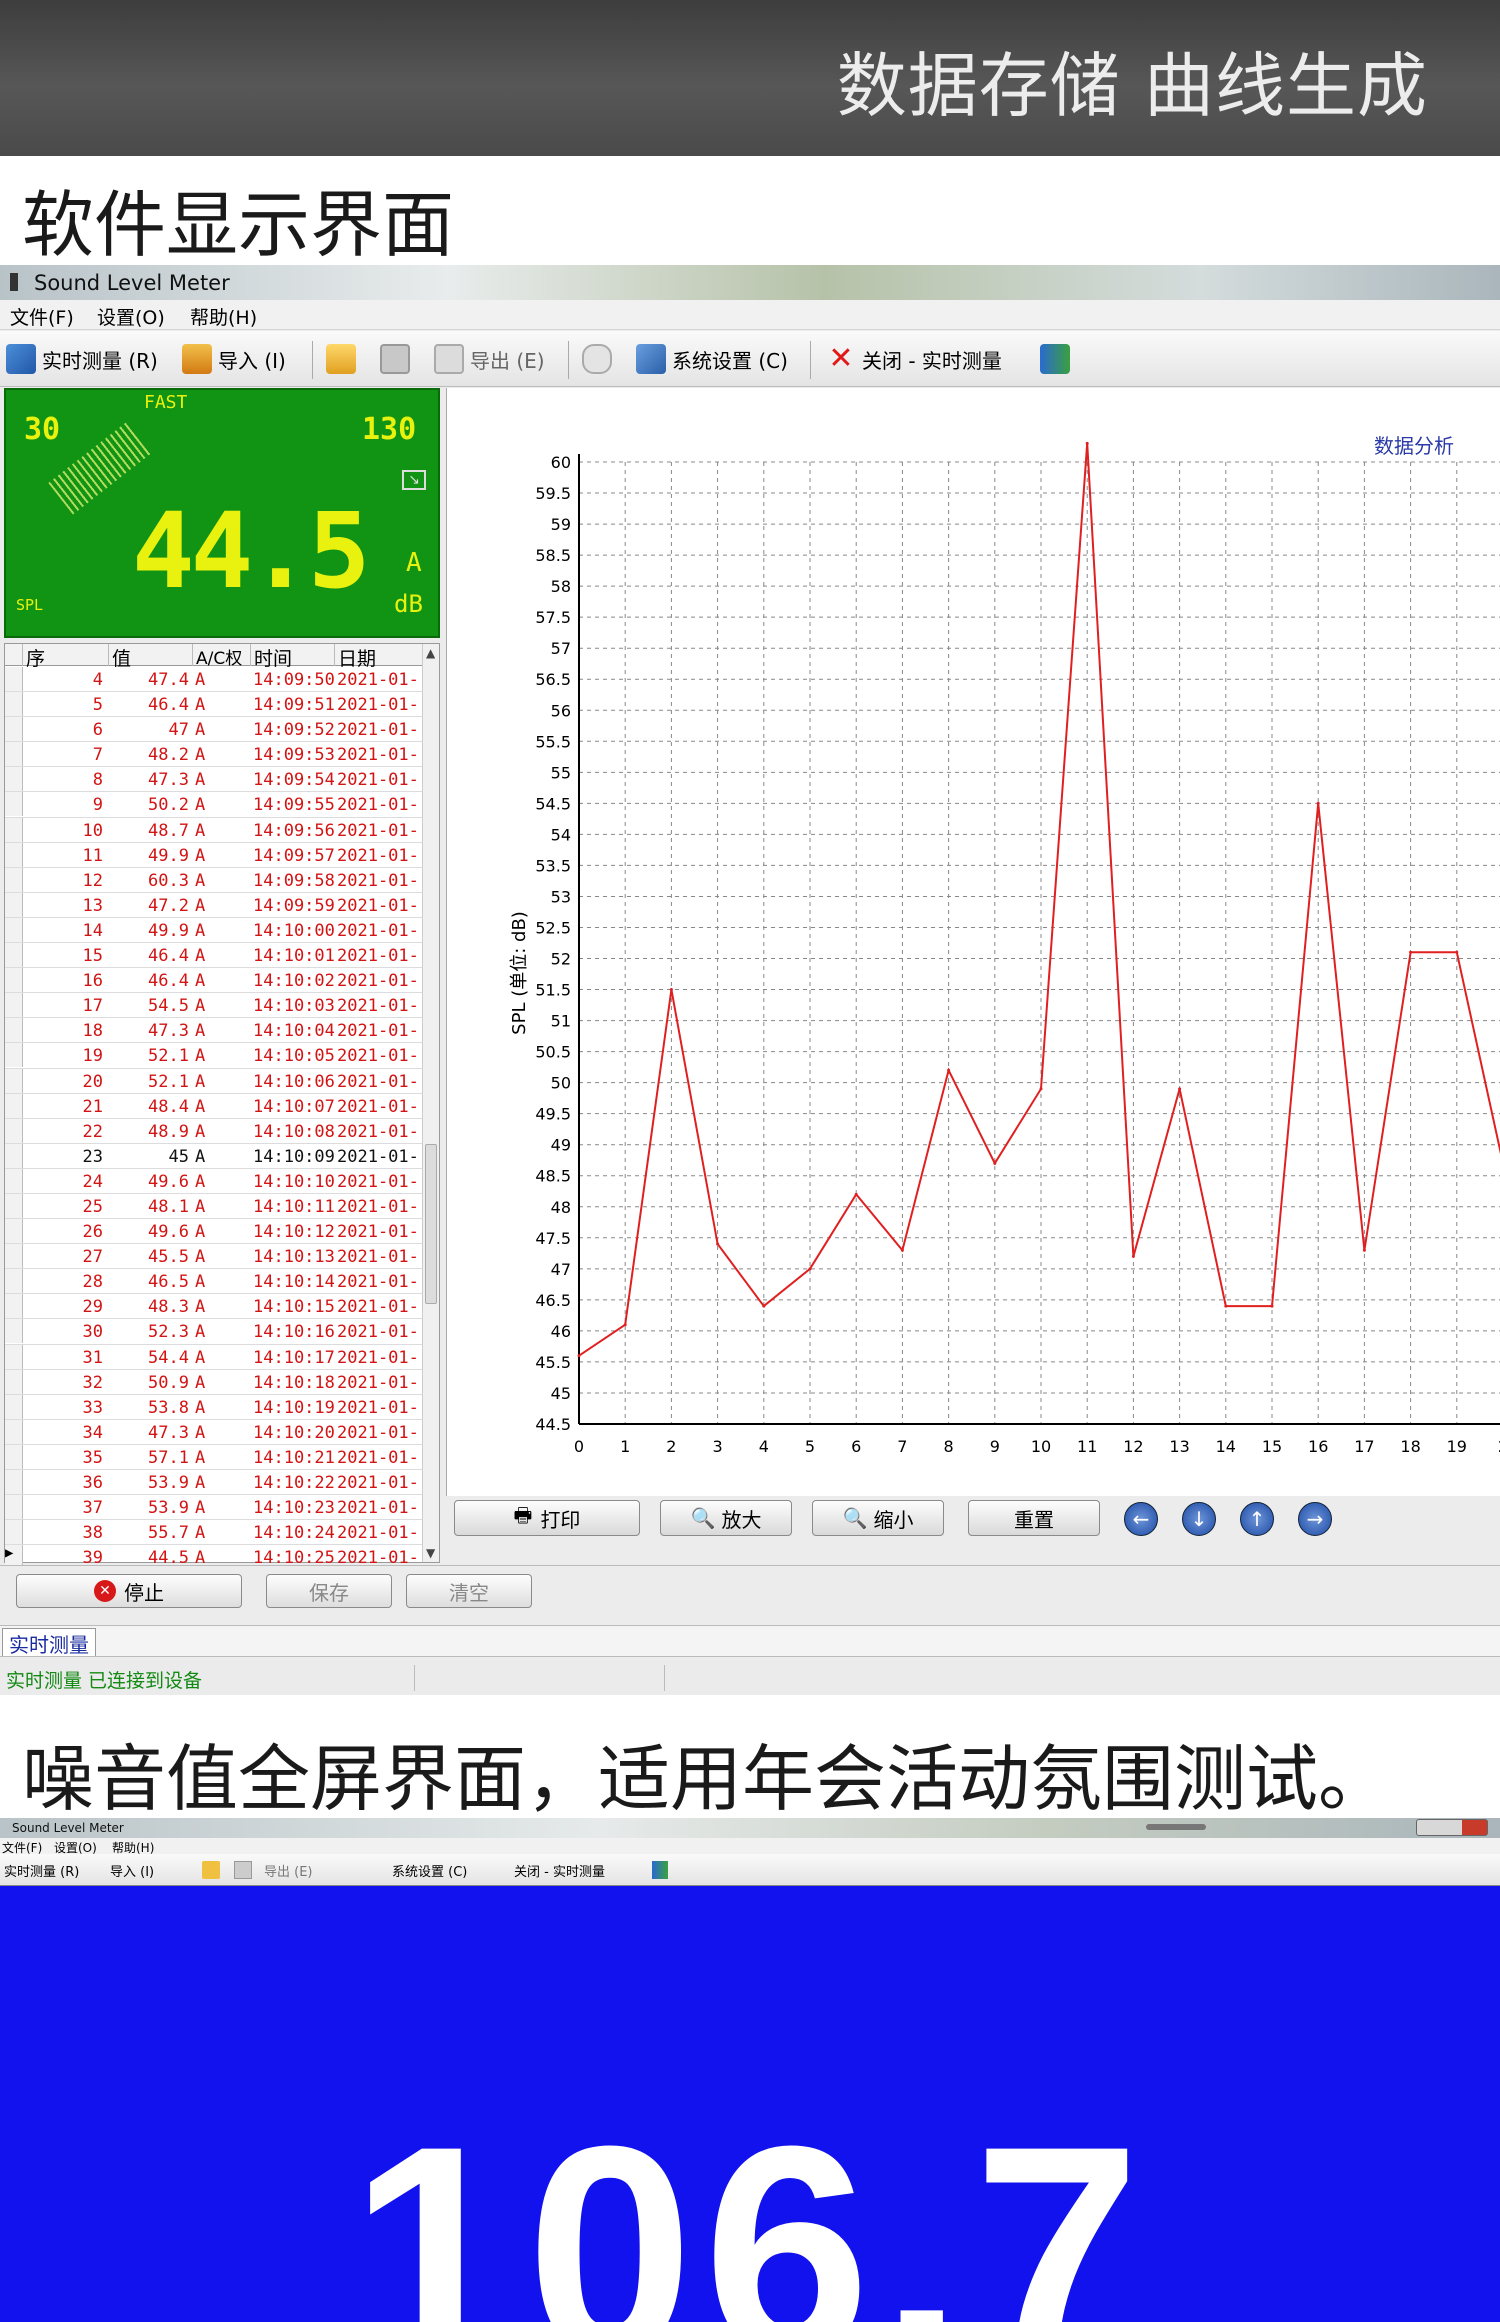  Describe the element at coordinates (214, 1533) in the screenshot. I see `table-row: 38 55.7 A 14:10:24 2021-01-` at that location.